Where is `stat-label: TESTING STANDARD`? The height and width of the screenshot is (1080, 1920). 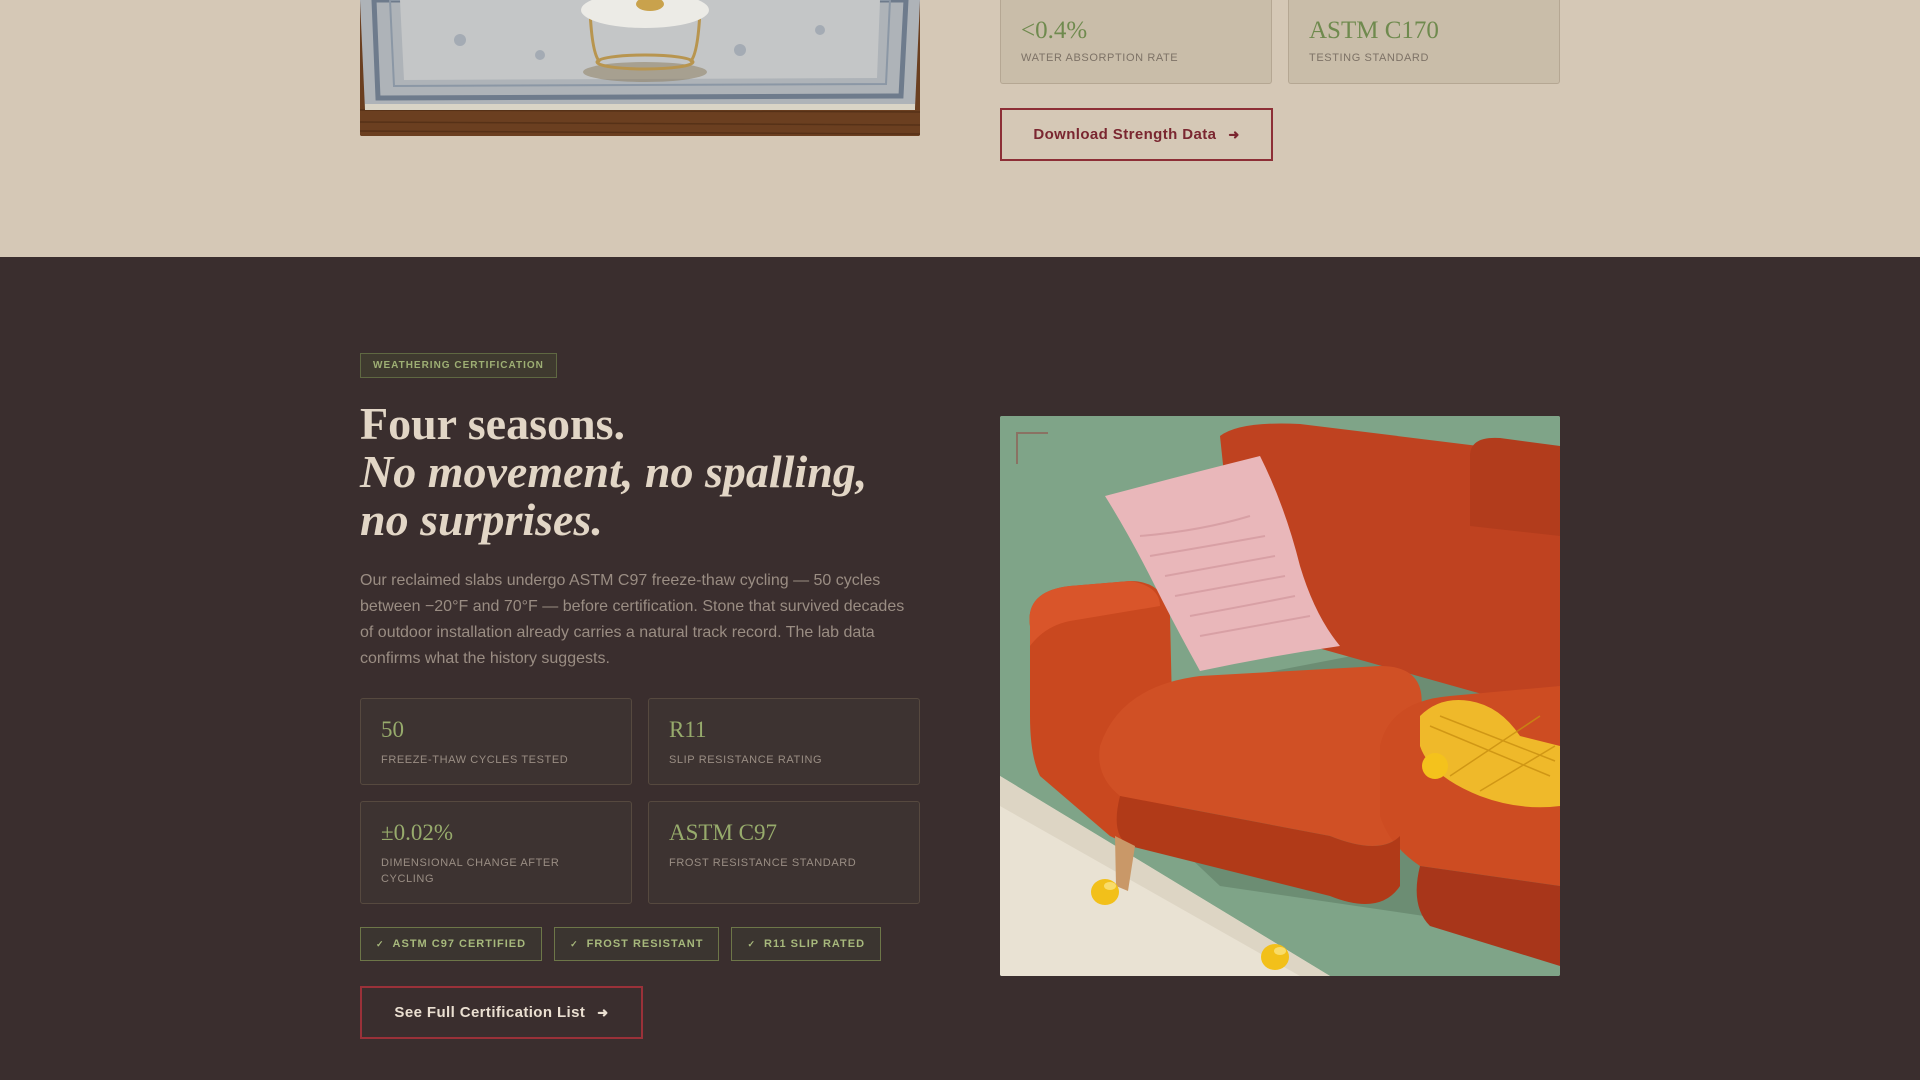
stat-label: TESTING STANDARD is located at coordinates (1369, 58).